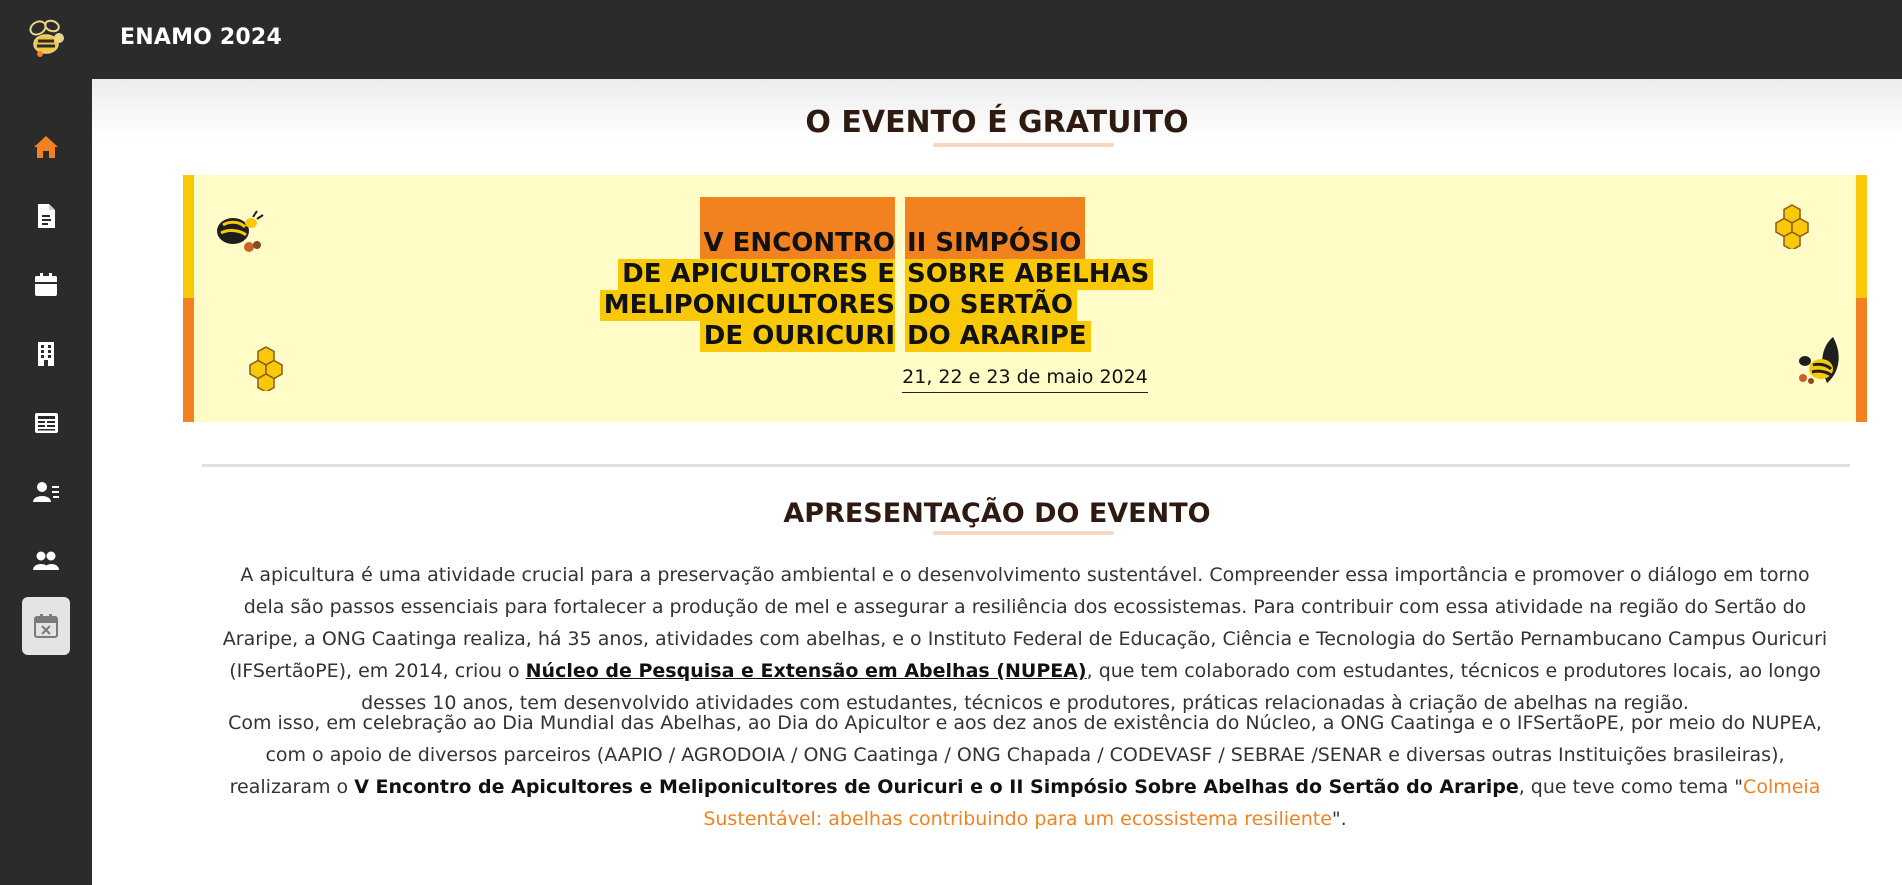 The height and width of the screenshot is (885, 1902). I want to click on banner-right-stripe-yellow, so click(1861, 236).